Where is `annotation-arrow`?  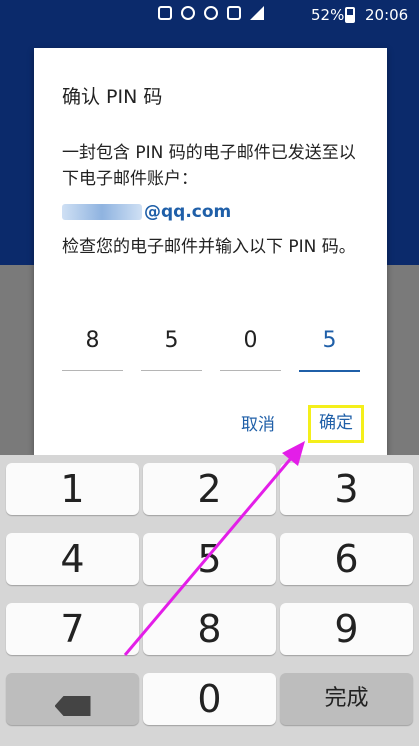
annotation-arrow is located at coordinates (214, 548).